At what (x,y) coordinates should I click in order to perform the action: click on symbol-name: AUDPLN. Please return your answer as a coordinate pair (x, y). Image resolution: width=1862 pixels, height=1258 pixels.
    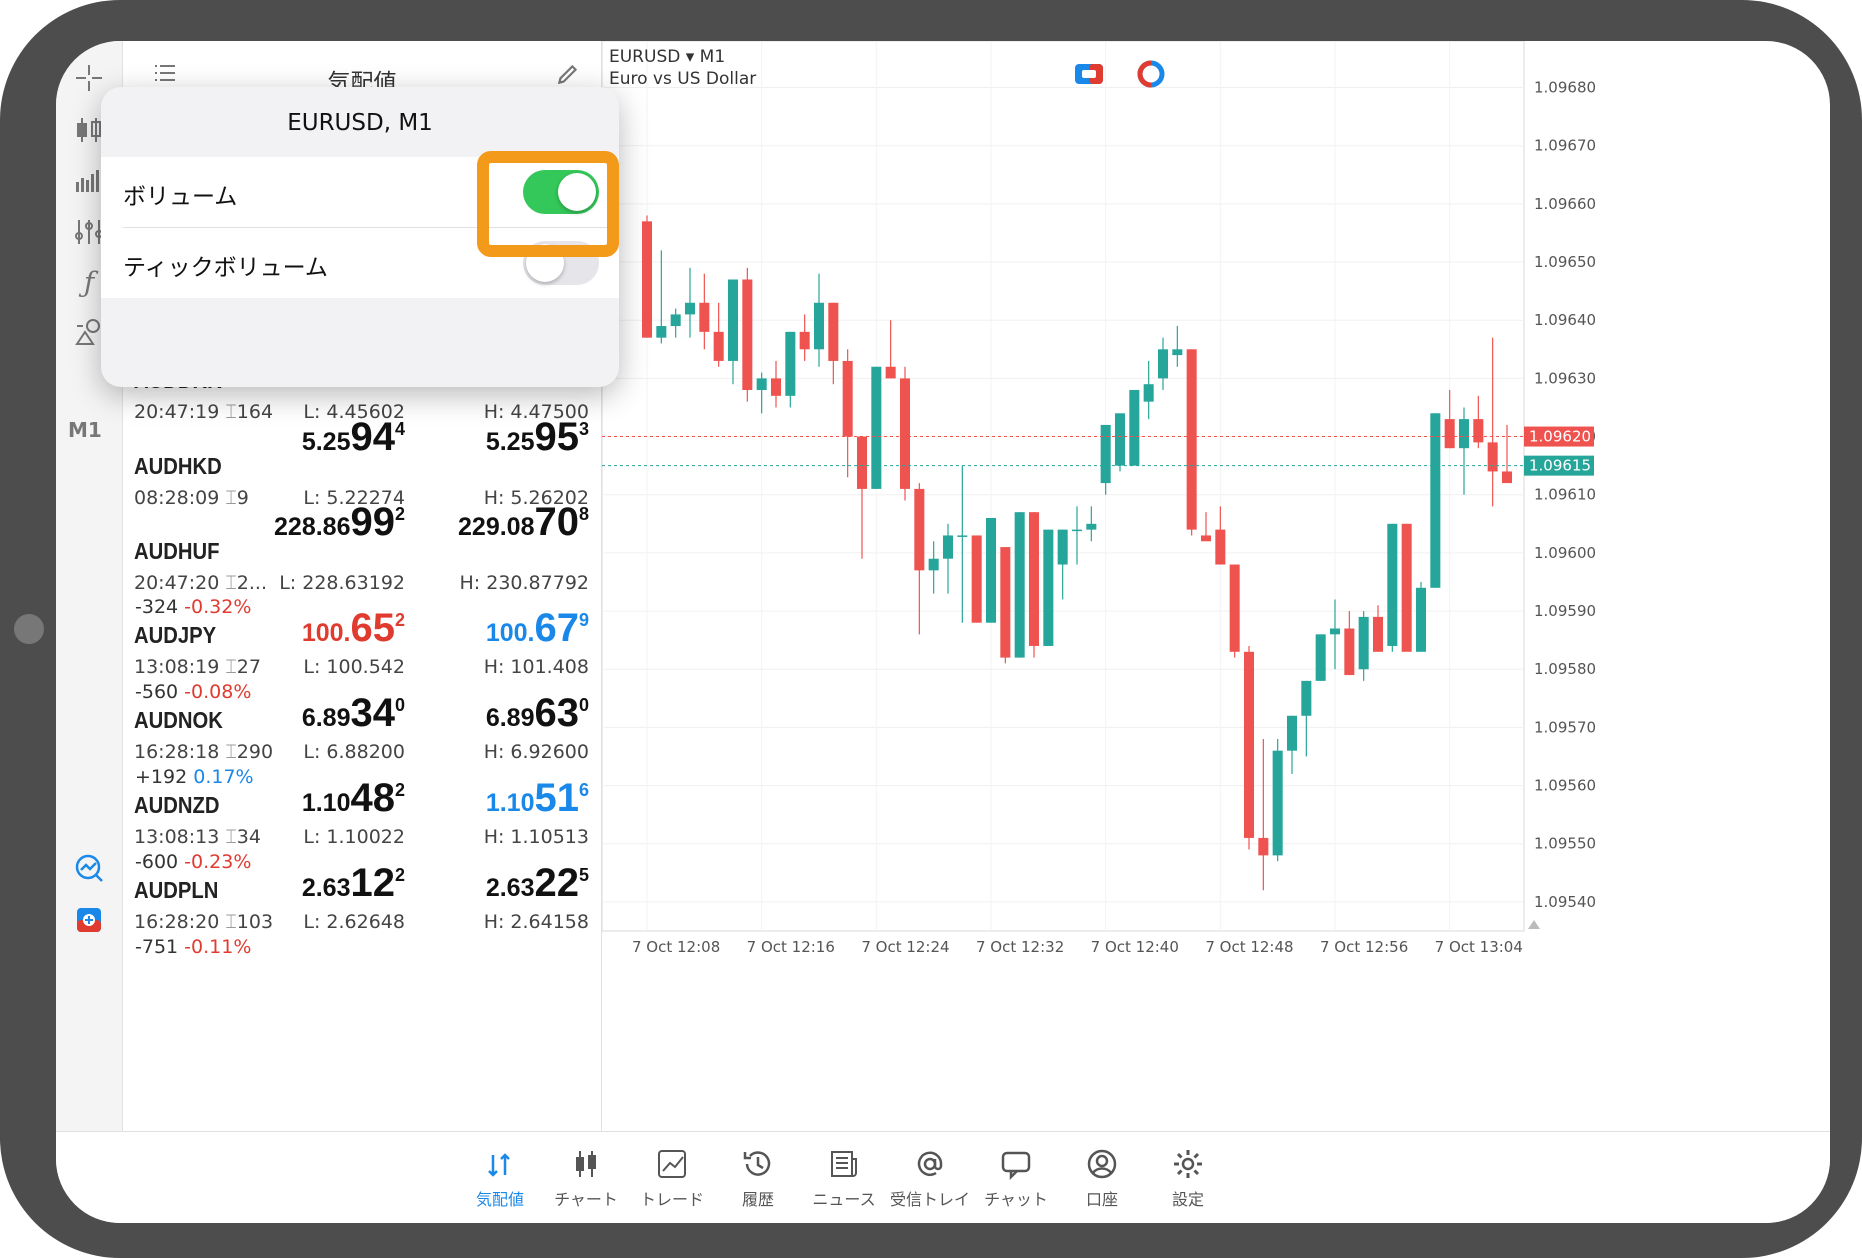
    Looking at the image, I should click on (176, 890).